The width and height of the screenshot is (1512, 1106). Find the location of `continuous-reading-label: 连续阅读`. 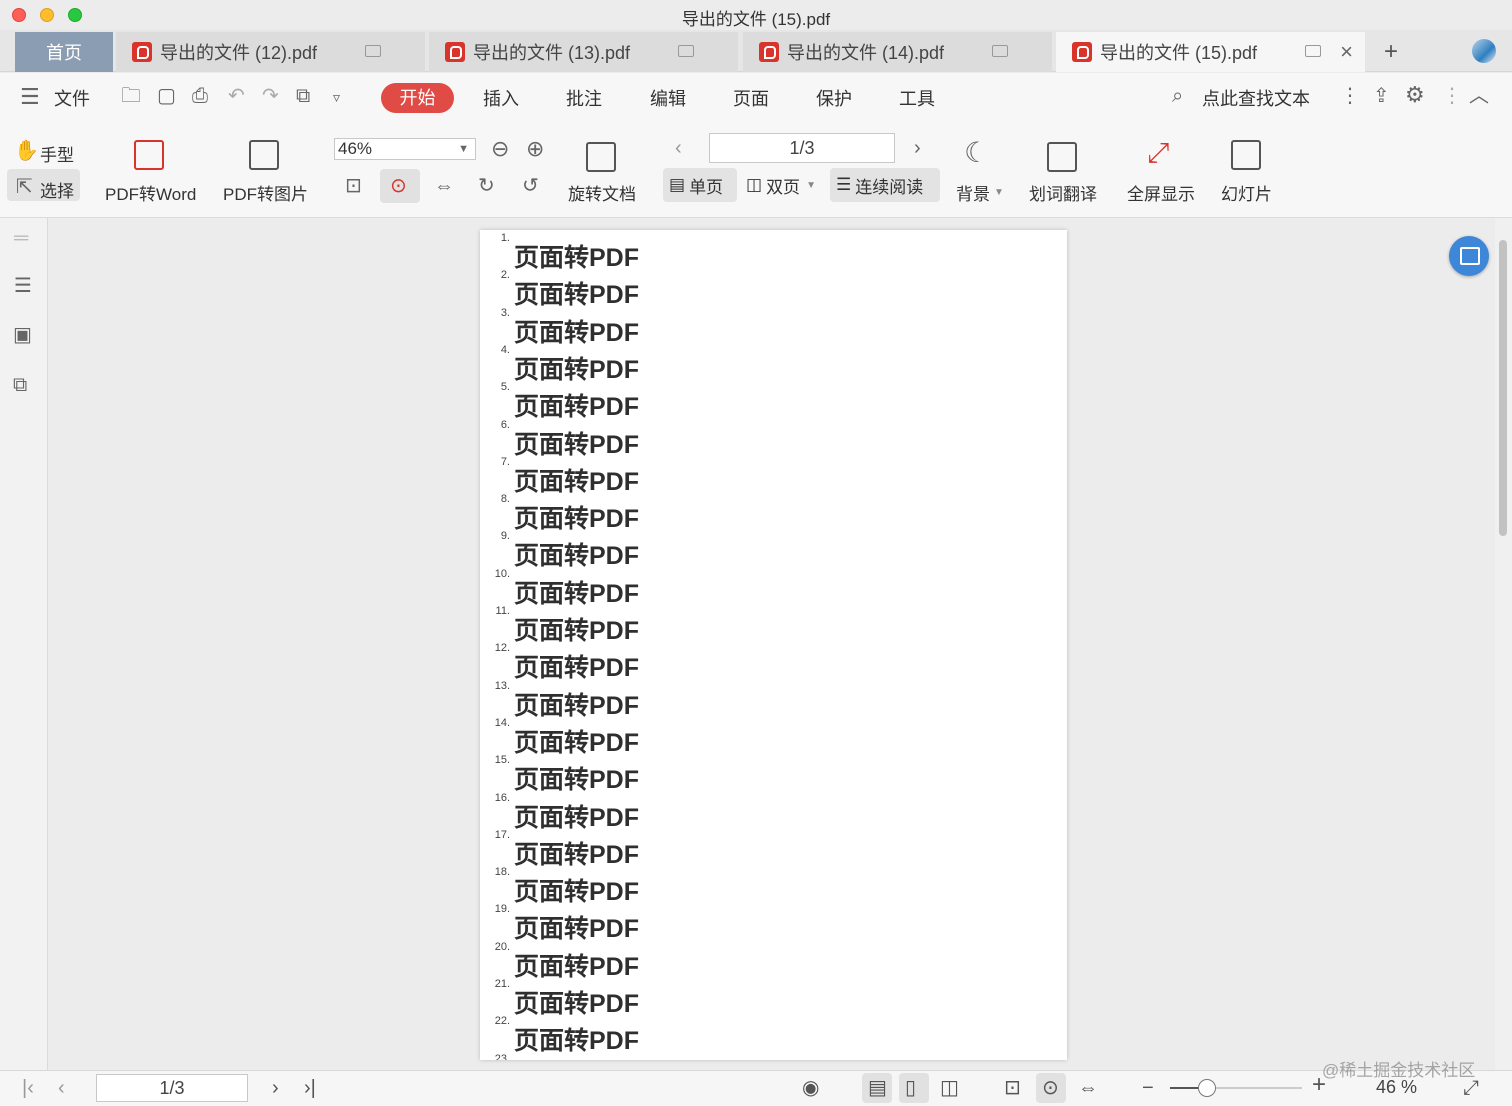

continuous-reading-label: 连续阅读 is located at coordinates (889, 187).